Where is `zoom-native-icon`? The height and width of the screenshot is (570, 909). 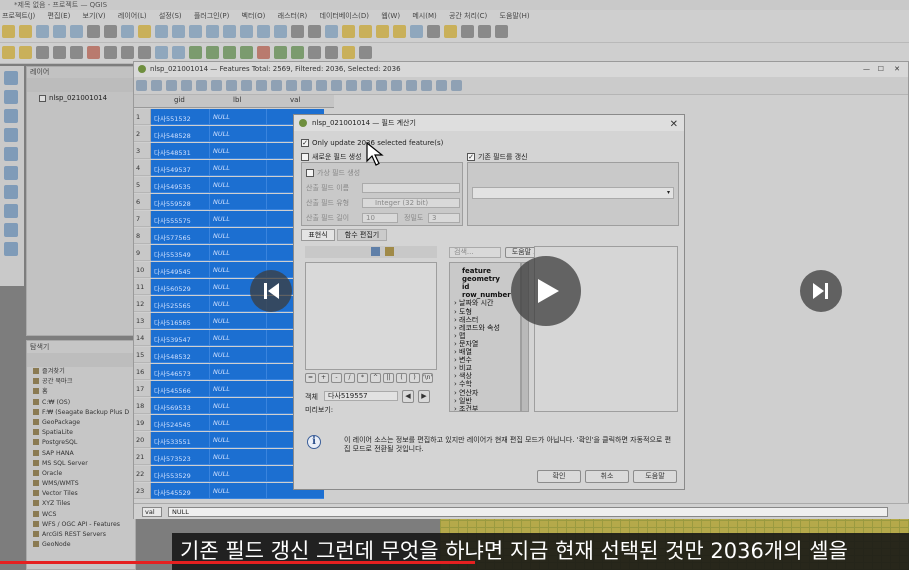
zoom-native-icon is located at coordinates (246, 31).